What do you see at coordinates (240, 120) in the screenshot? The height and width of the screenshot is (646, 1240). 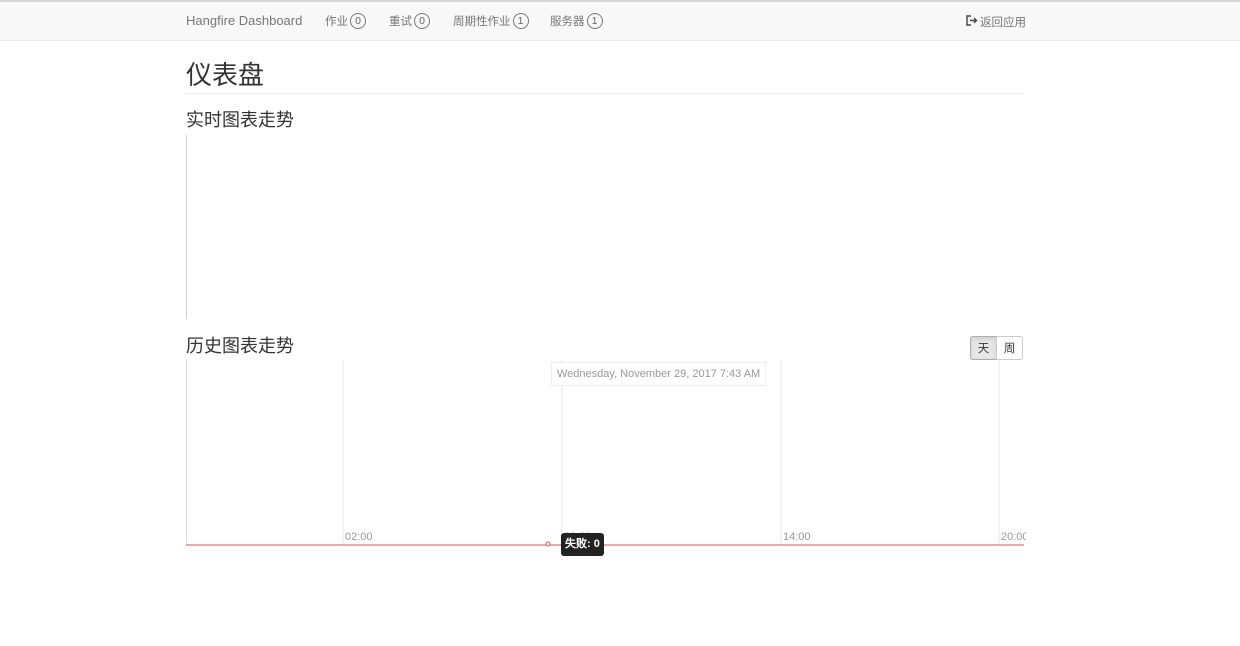 I see `realtime-graph-title: 实时图表走势` at bounding box center [240, 120].